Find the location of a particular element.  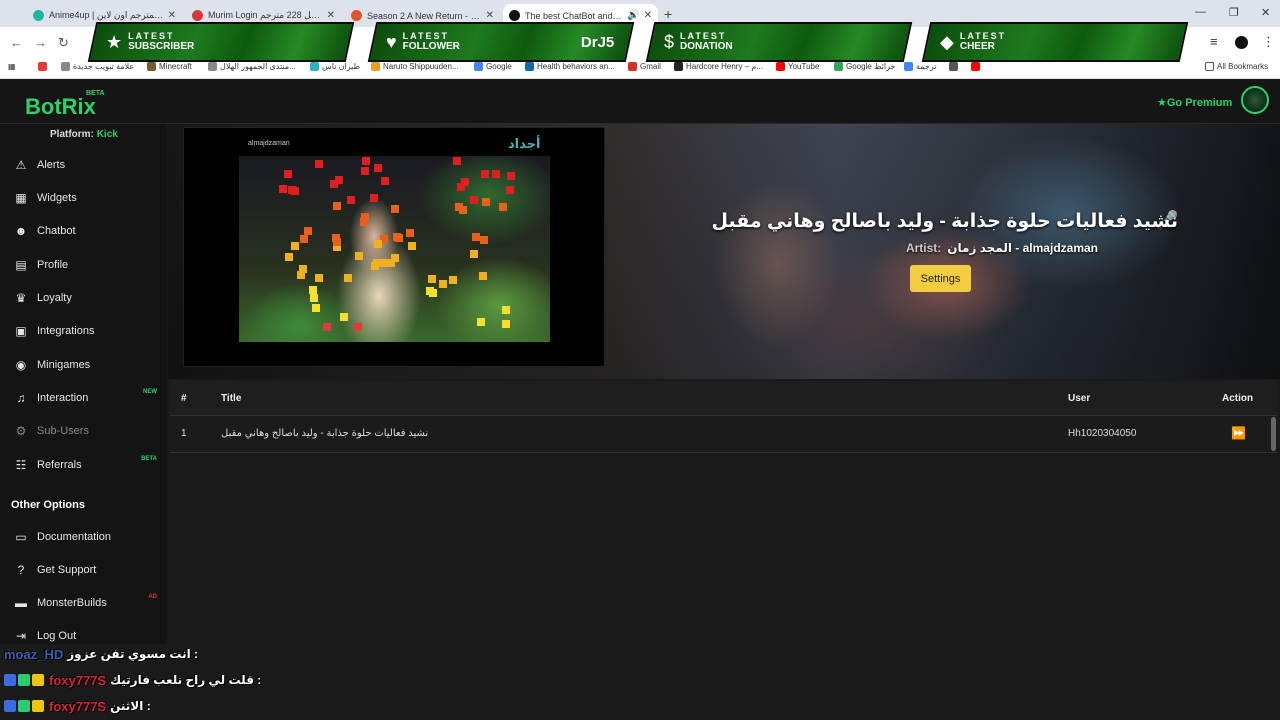

gear-icon: ⚙ is located at coordinates (21, 431).